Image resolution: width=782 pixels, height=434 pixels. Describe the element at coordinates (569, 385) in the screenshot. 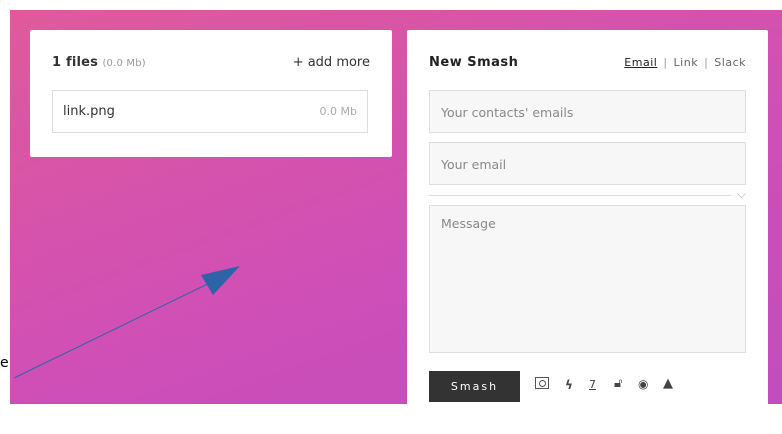

I see `bolt-icon: ϟ` at that location.